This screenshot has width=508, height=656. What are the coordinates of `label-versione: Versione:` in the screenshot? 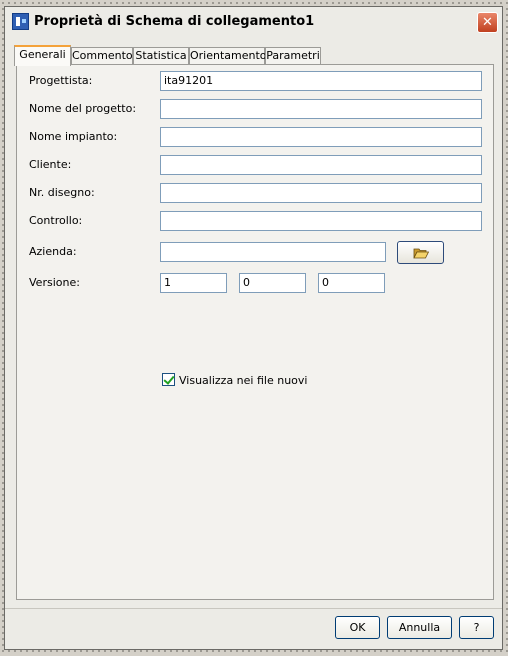 It's located at (54, 282).